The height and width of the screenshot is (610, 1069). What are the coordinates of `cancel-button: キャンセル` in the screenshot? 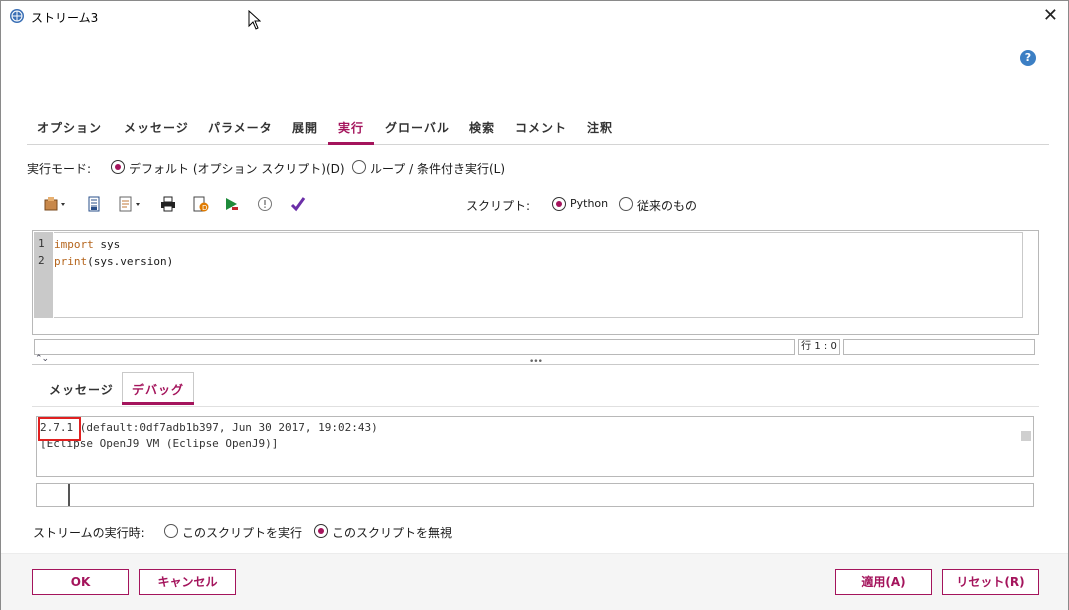 It's located at (187, 582).